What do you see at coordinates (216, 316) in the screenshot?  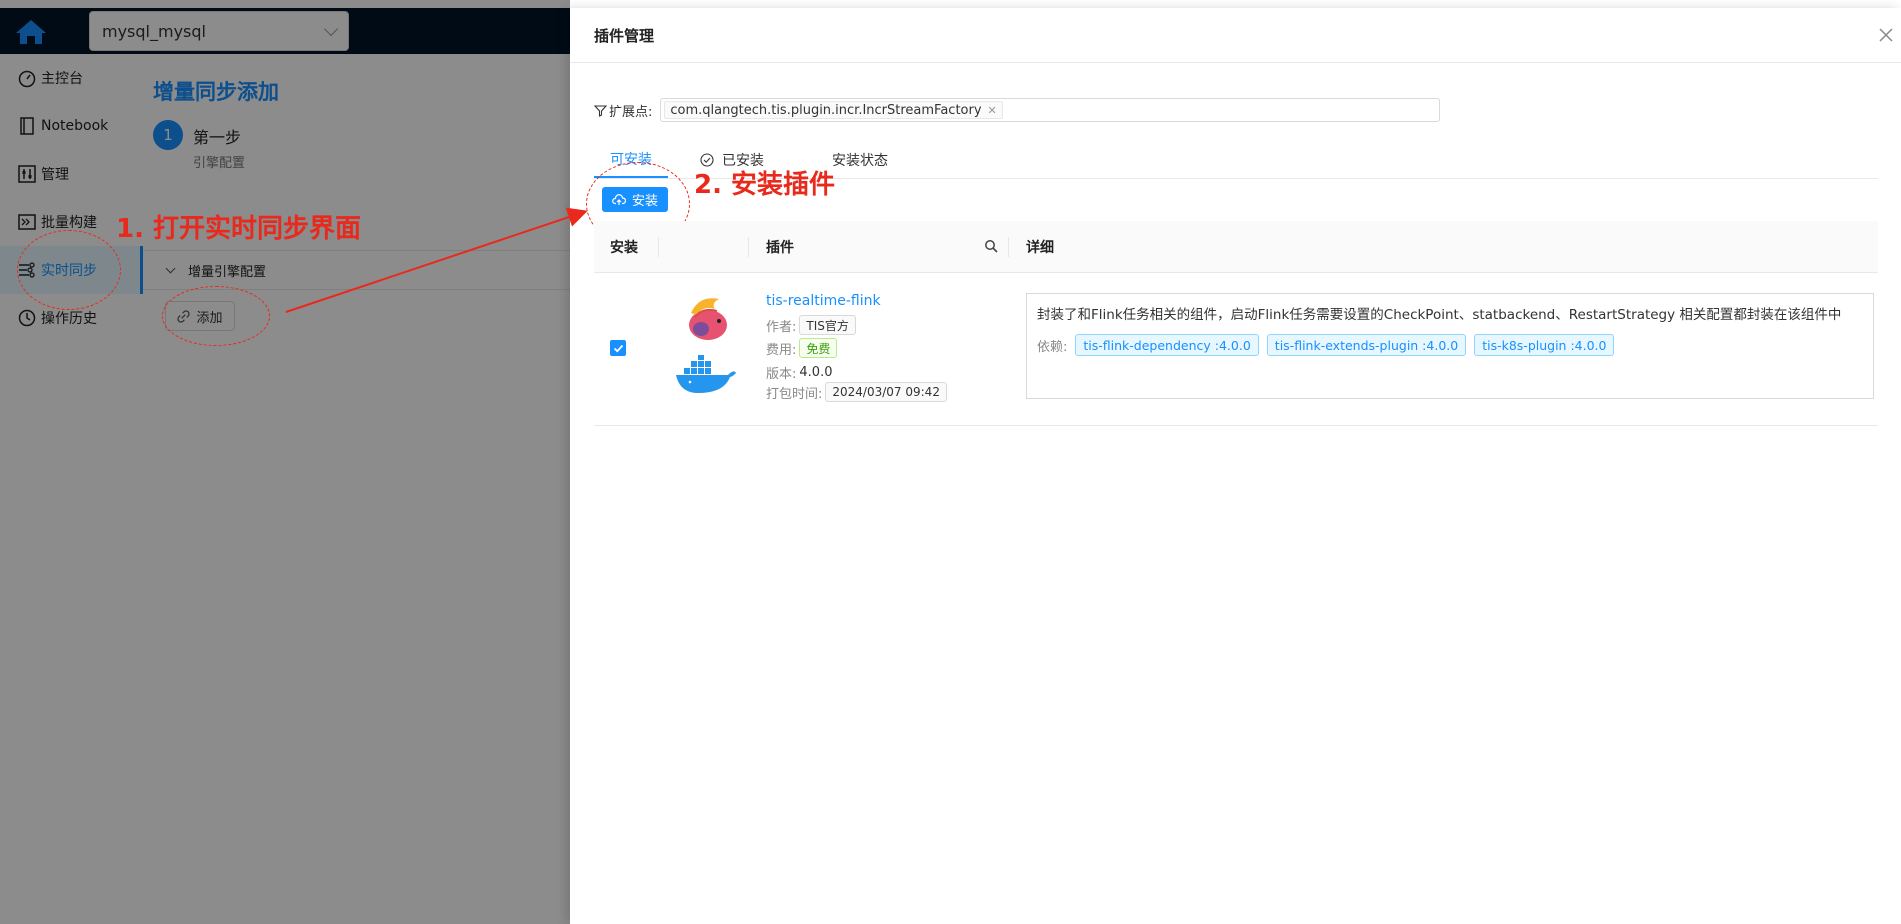 I see `annotation-ellipse-add` at bounding box center [216, 316].